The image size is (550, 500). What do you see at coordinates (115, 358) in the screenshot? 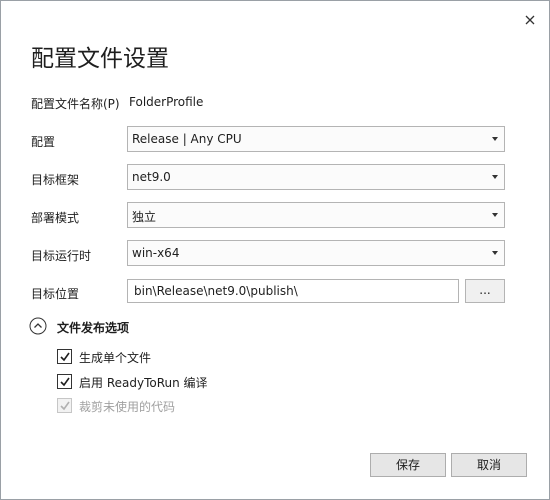
I see `checkbox-label: 生成单个文件` at bounding box center [115, 358].